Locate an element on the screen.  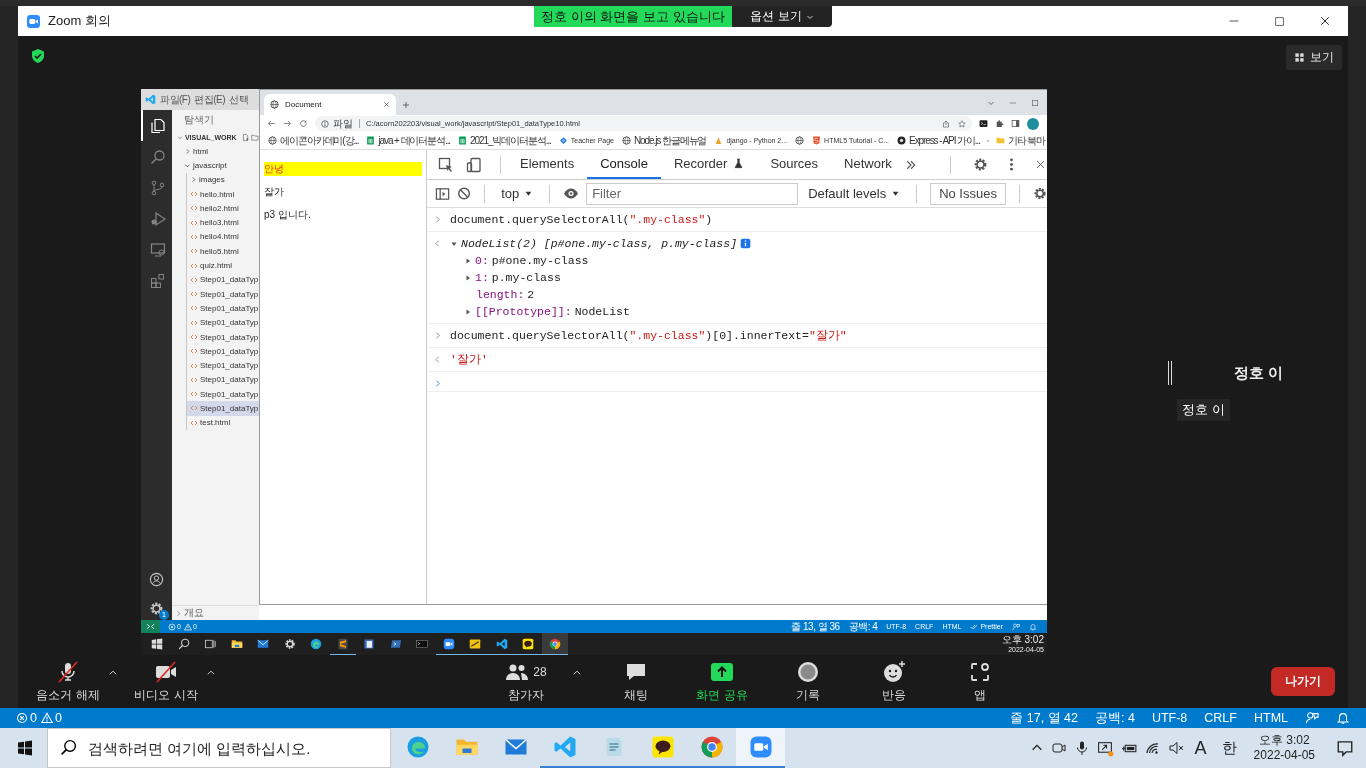
participants-button: 28 참가자 is located at coordinates (526, 681).